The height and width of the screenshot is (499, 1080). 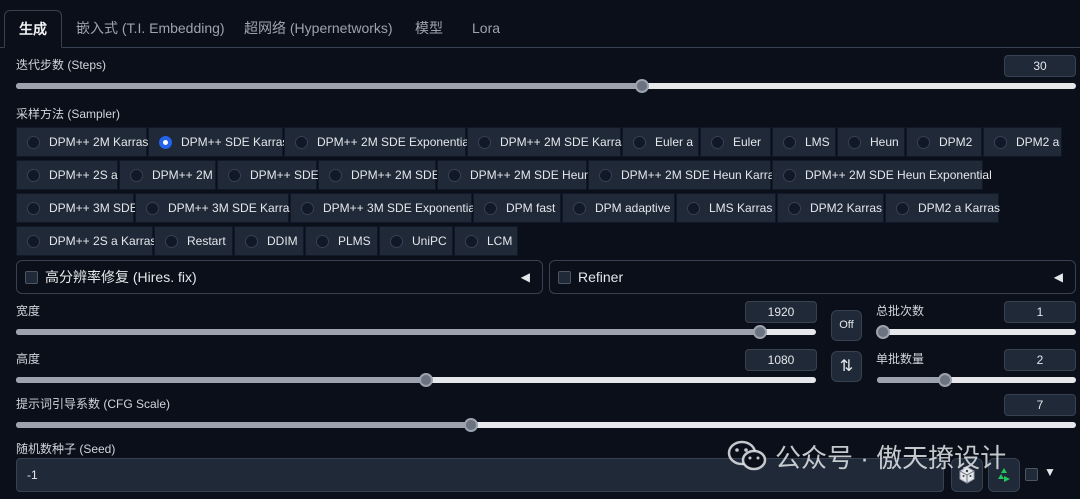 I want to click on sampler-option: DPM fast, so click(x=517, y=208).